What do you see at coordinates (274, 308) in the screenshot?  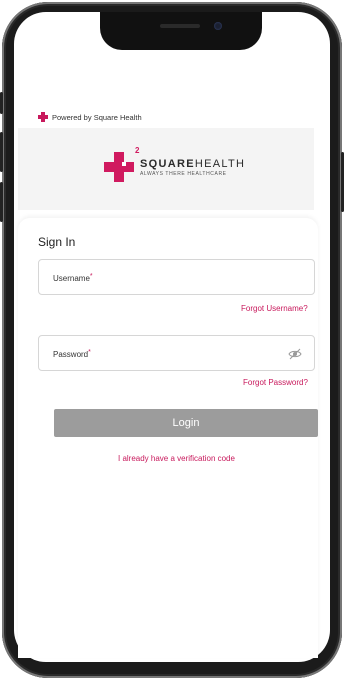 I see `forgot-username-link: Forgot Username?` at bounding box center [274, 308].